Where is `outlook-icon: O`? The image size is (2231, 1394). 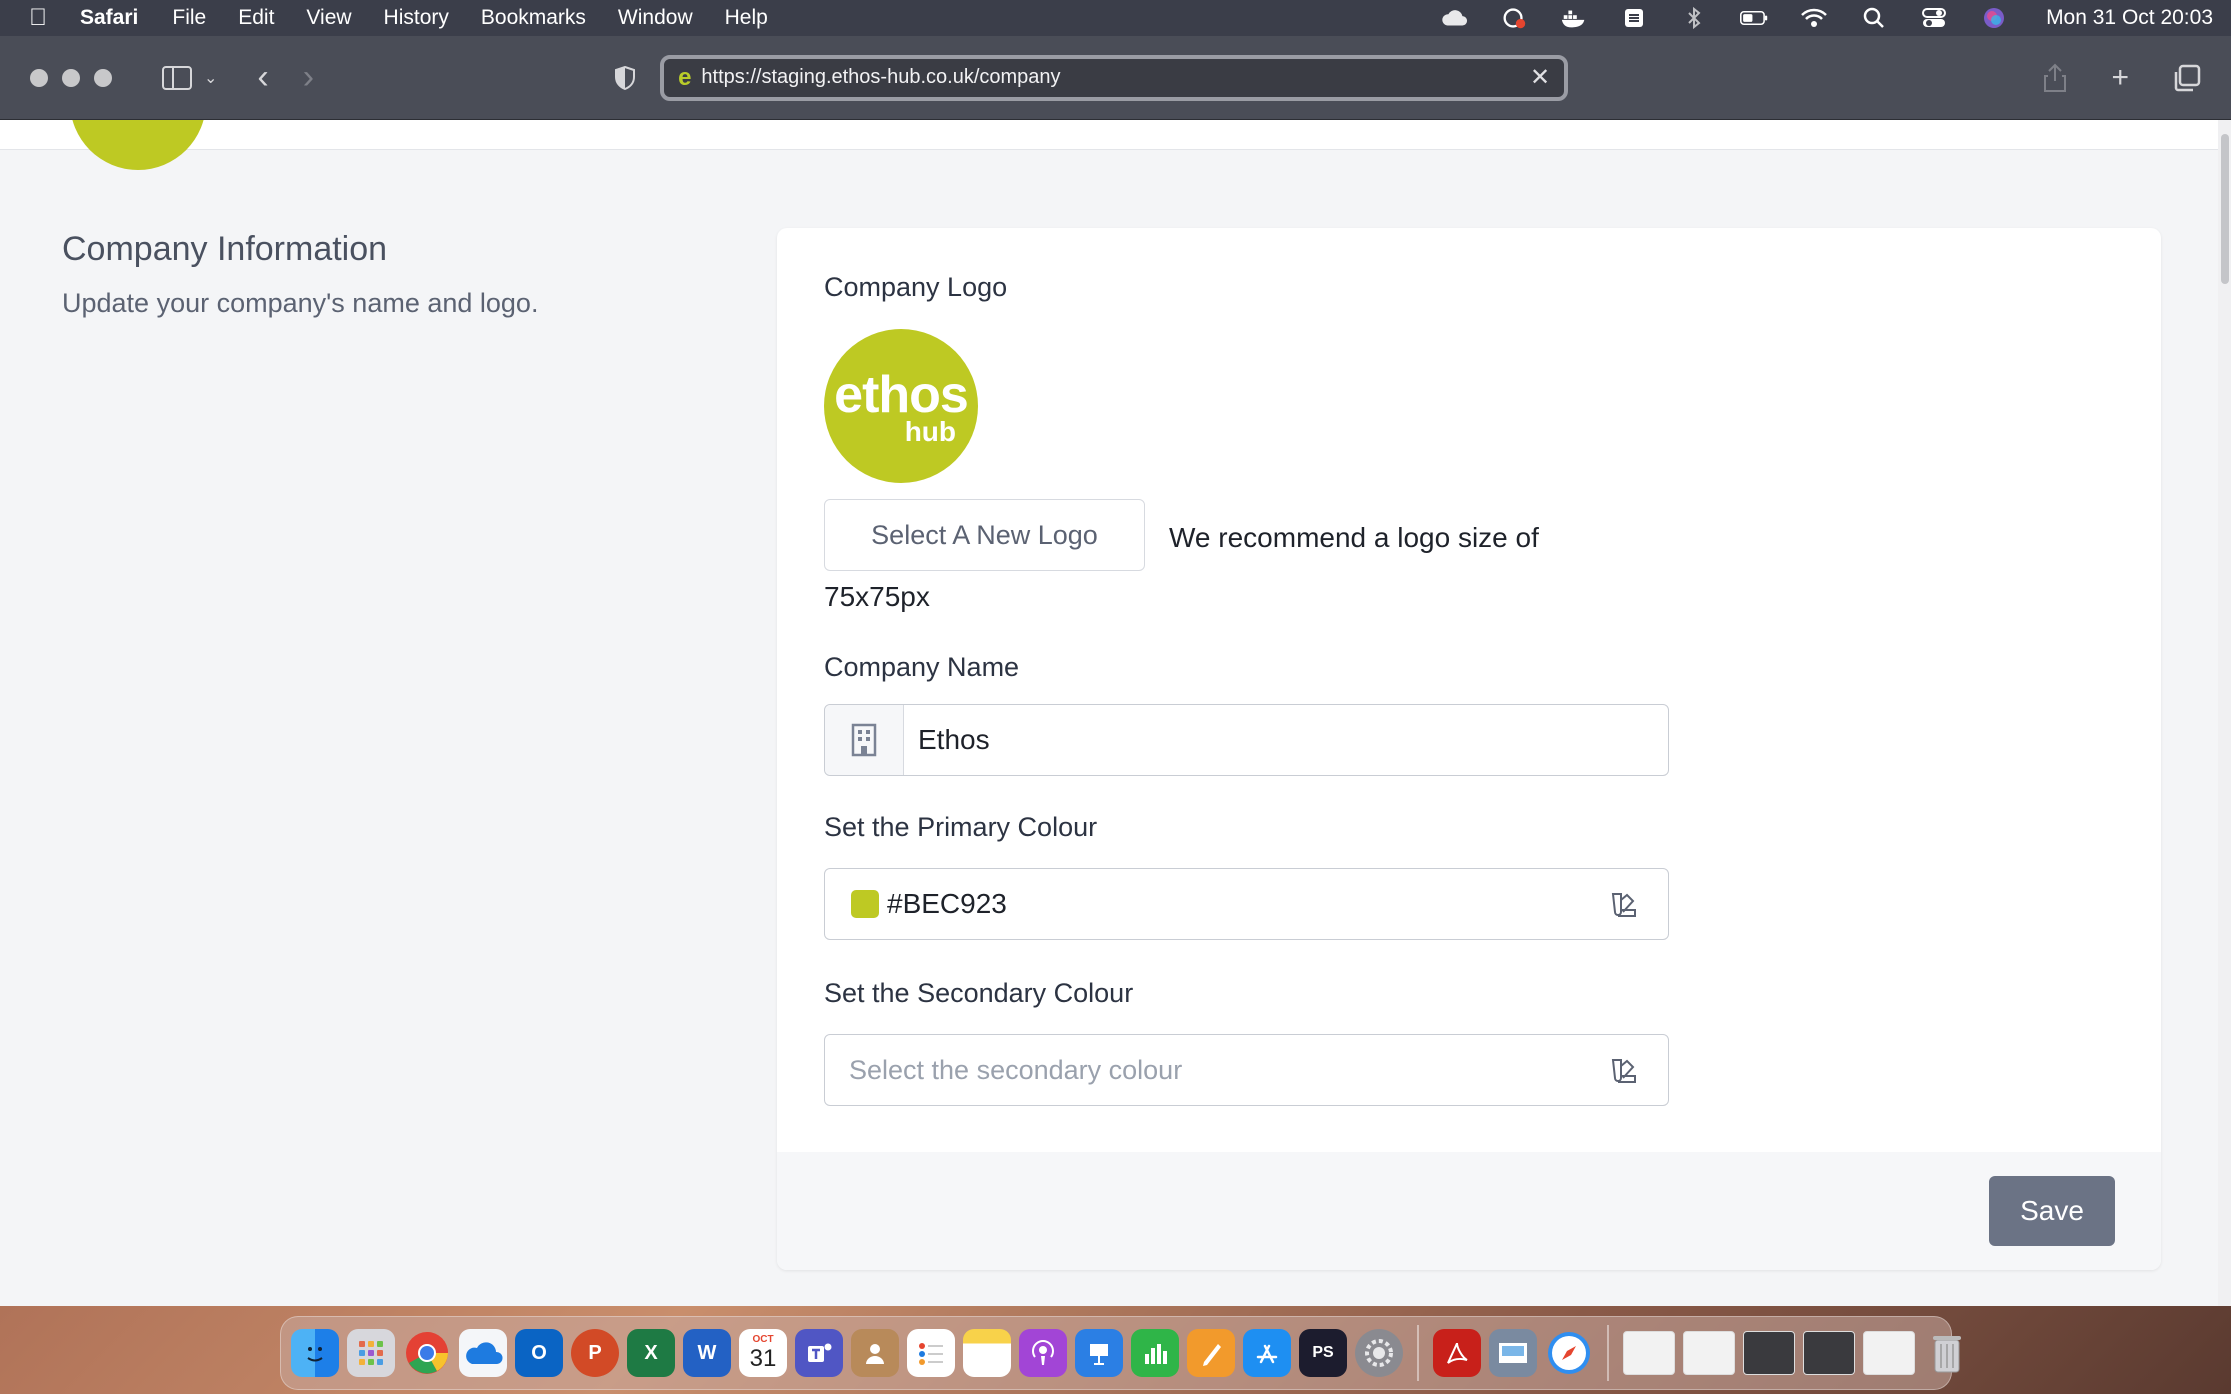
outlook-icon: O is located at coordinates (539, 1353).